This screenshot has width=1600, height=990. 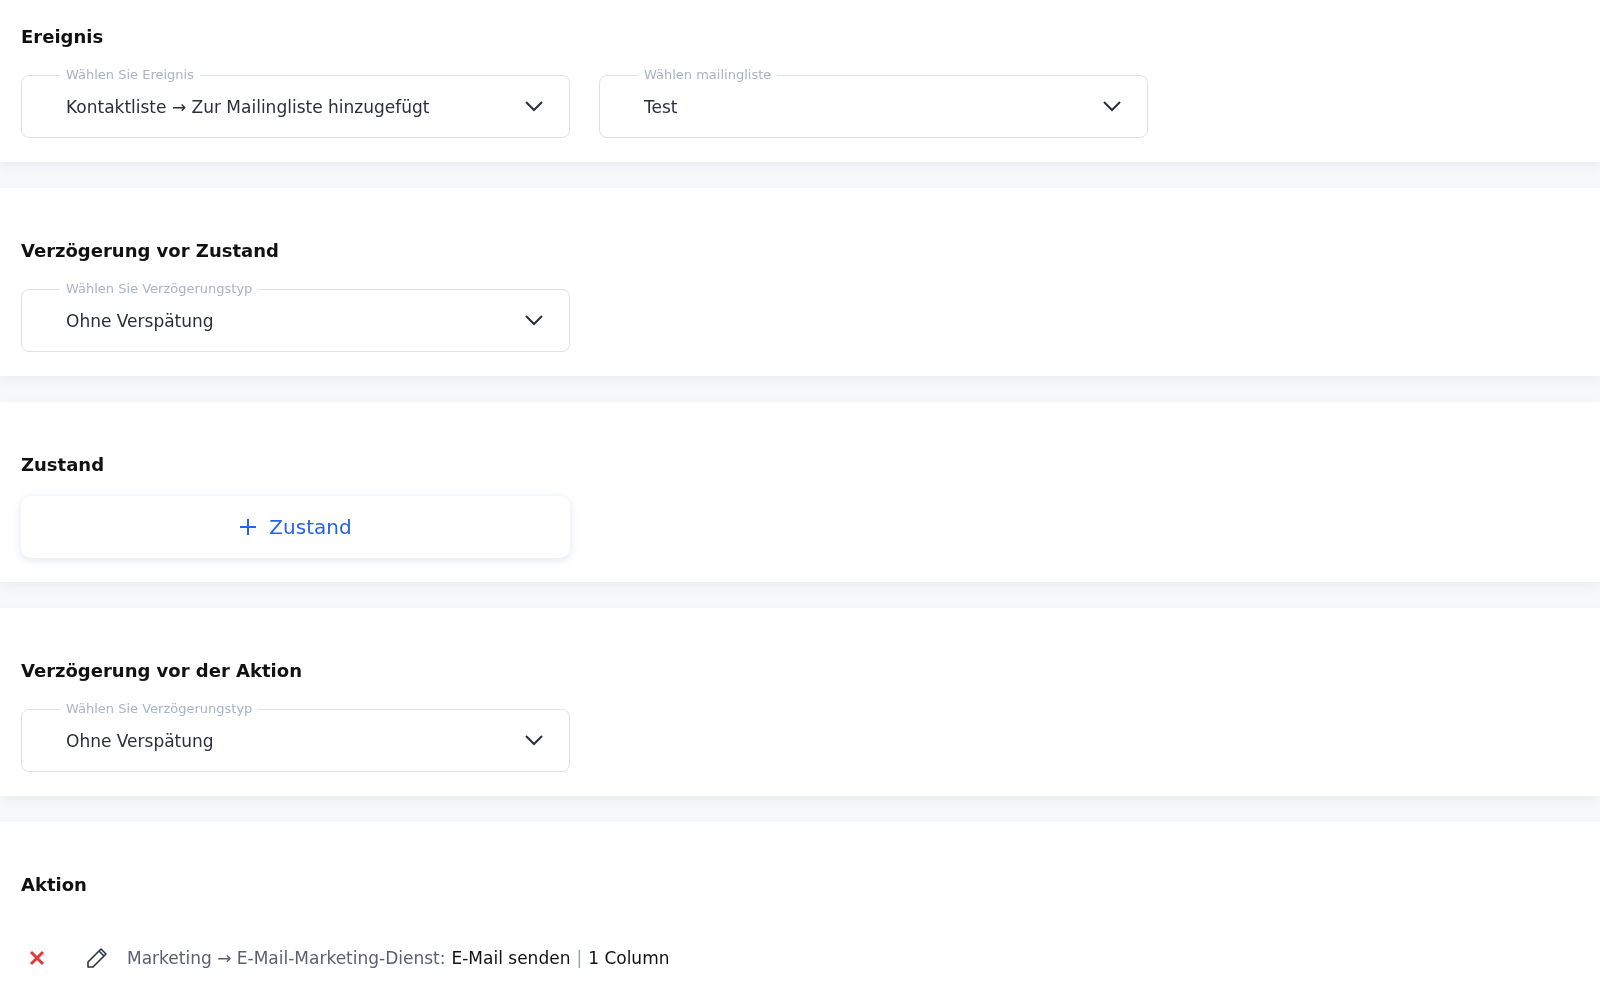 What do you see at coordinates (248, 527) in the screenshot?
I see `plus-icon` at bounding box center [248, 527].